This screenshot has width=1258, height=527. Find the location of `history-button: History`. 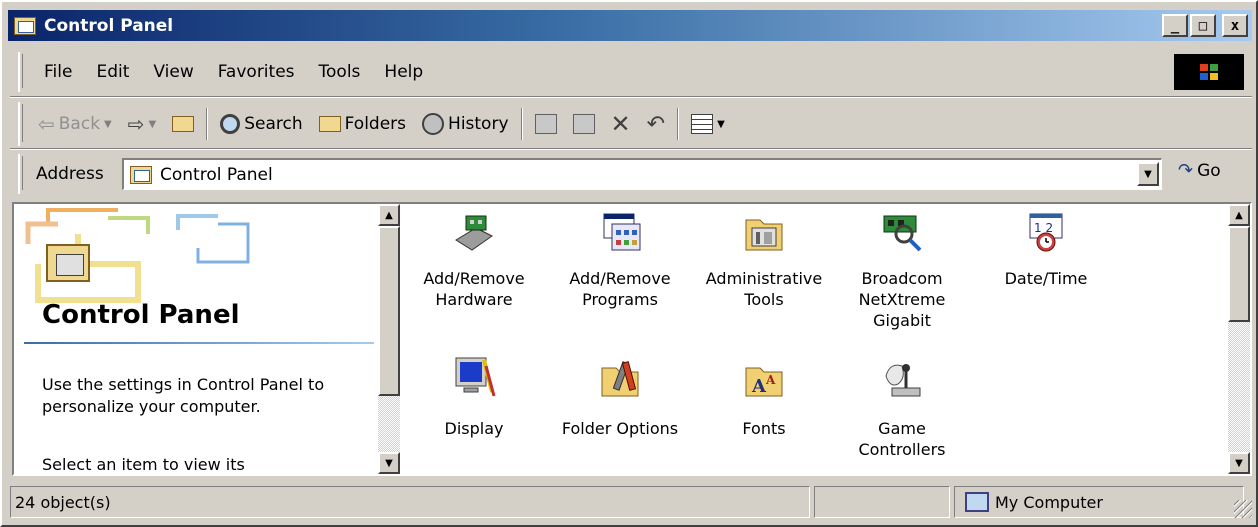

history-button: History is located at coordinates (465, 124).